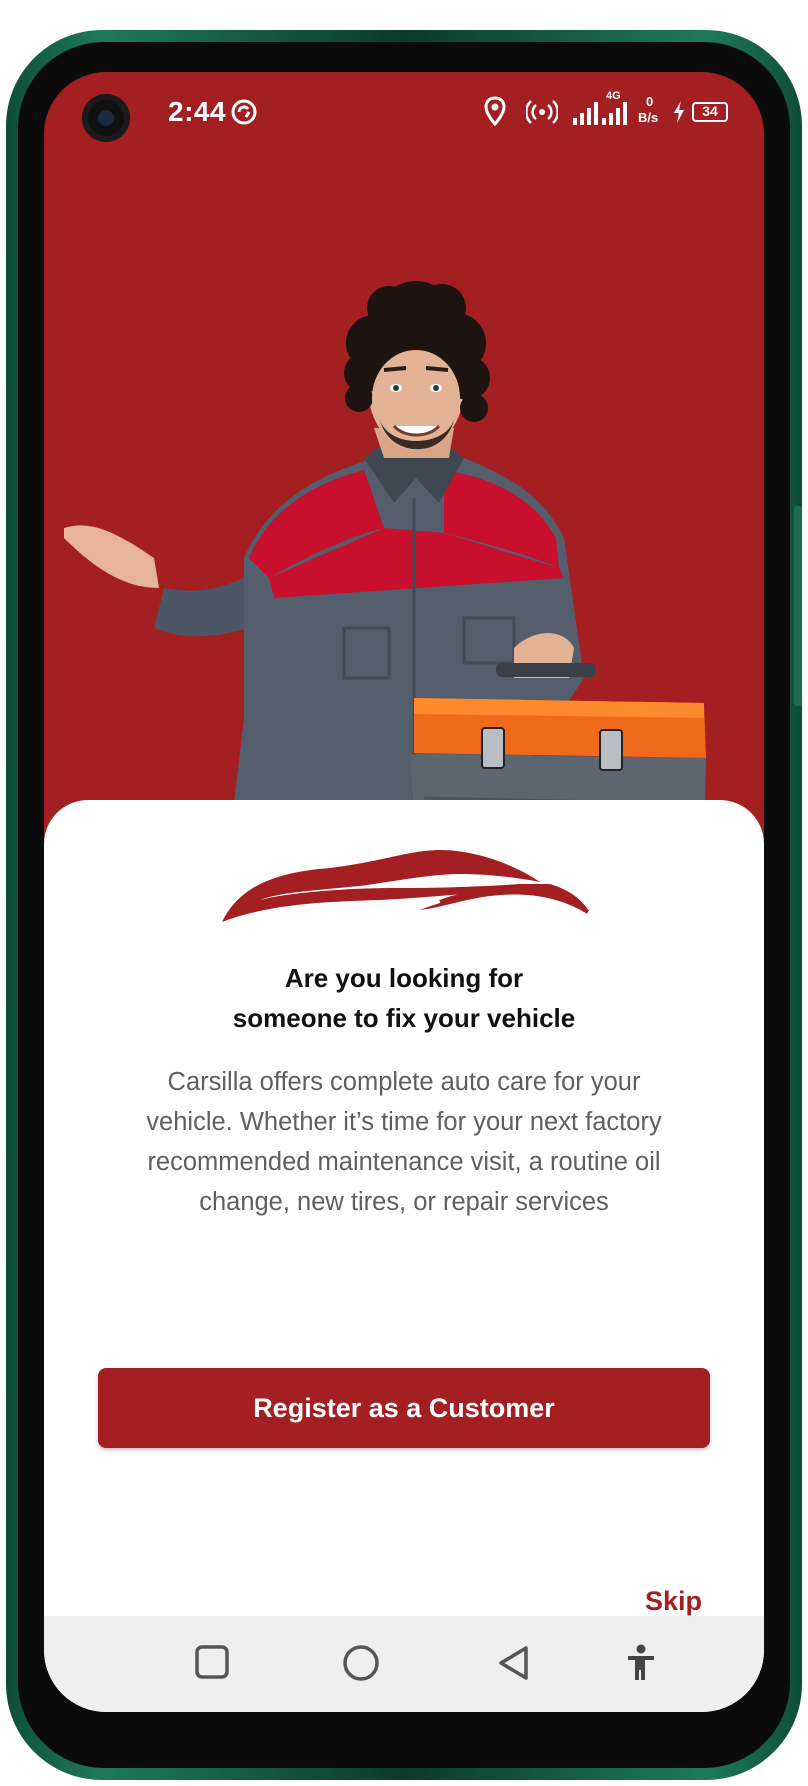 This screenshot has height=1786, width=808. I want to click on status-bar: 2:44 4G 0 B/s 34, so click(404, 115).